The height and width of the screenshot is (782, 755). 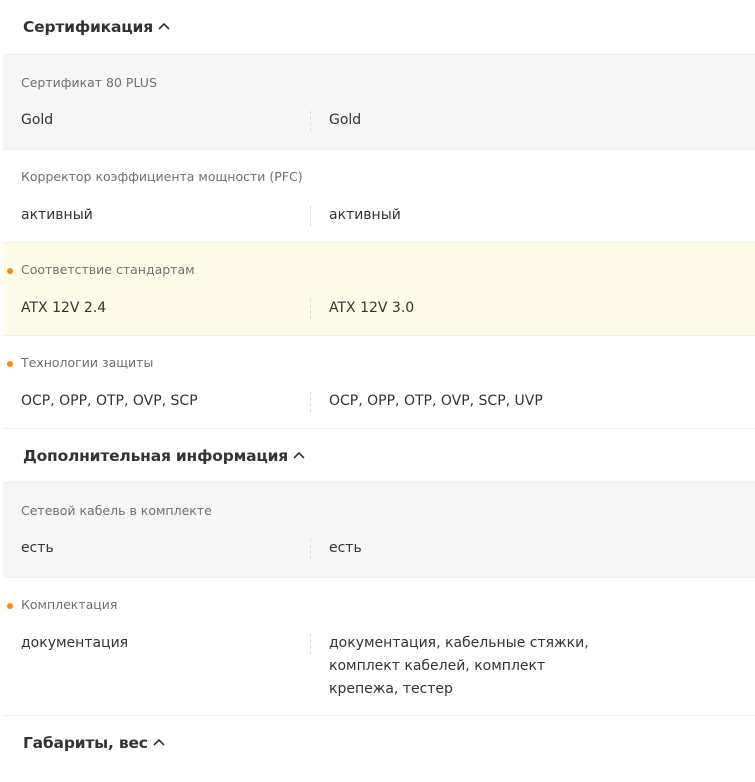 What do you see at coordinates (345, 120) in the screenshot?
I see `spec-value-col2: Gold` at bounding box center [345, 120].